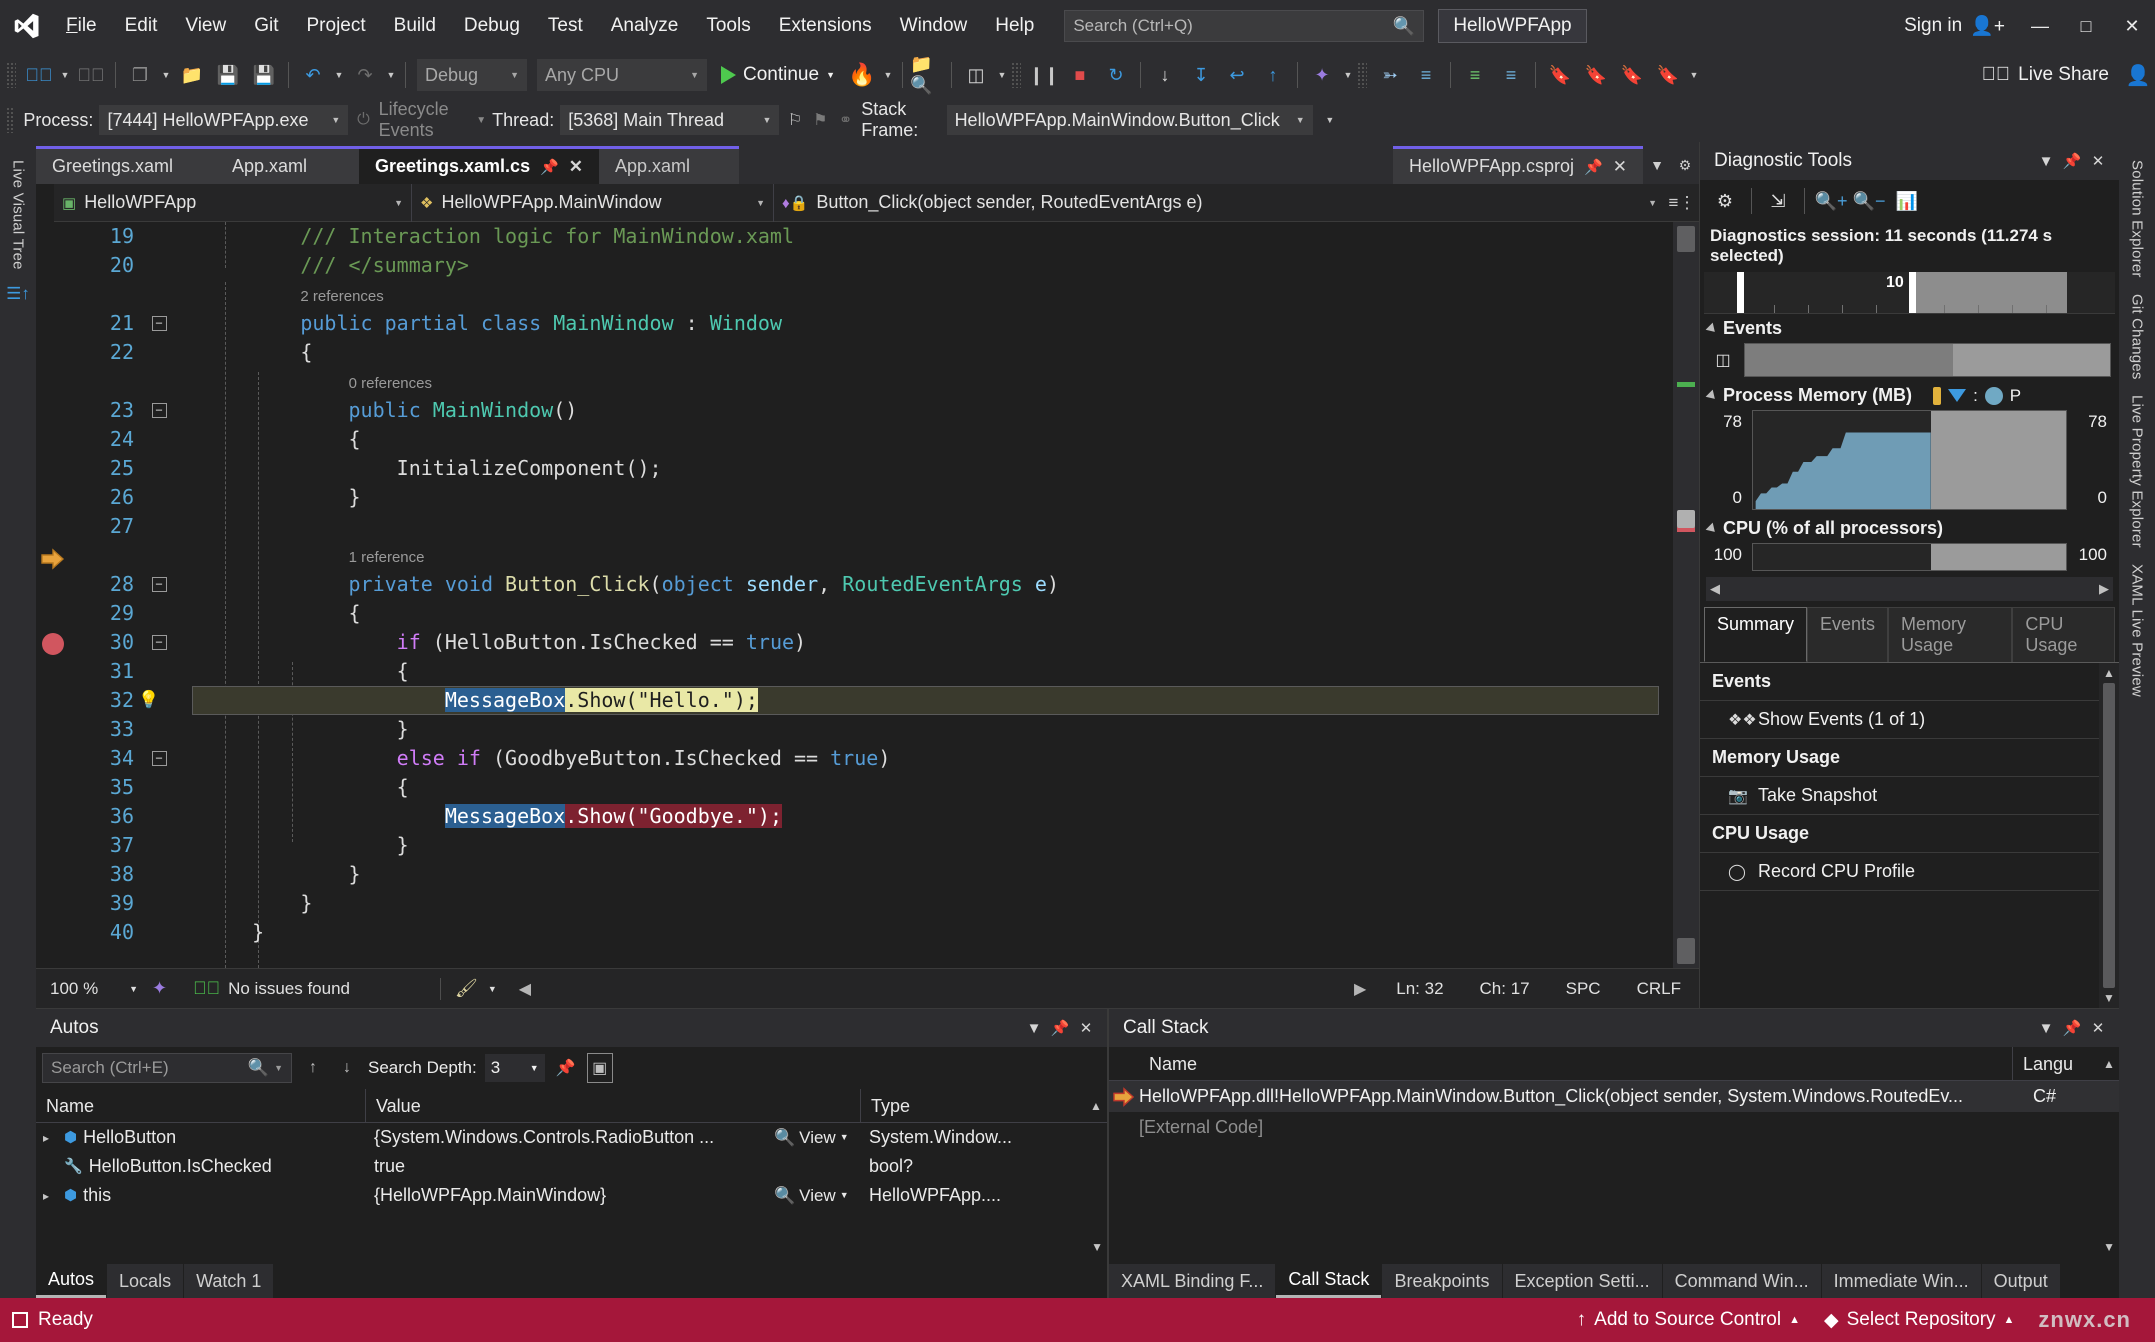  Describe the element at coordinates (1907, 201) in the screenshot. I see `select-graph-icon: 📊` at that location.